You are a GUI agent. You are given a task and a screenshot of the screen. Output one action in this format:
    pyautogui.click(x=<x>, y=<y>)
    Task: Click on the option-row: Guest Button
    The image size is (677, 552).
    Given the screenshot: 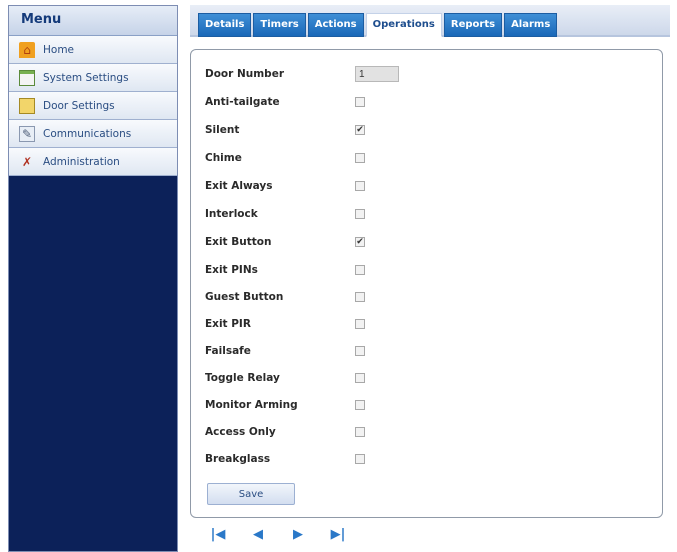 What is the action you would take?
    pyautogui.click(x=285, y=297)
    